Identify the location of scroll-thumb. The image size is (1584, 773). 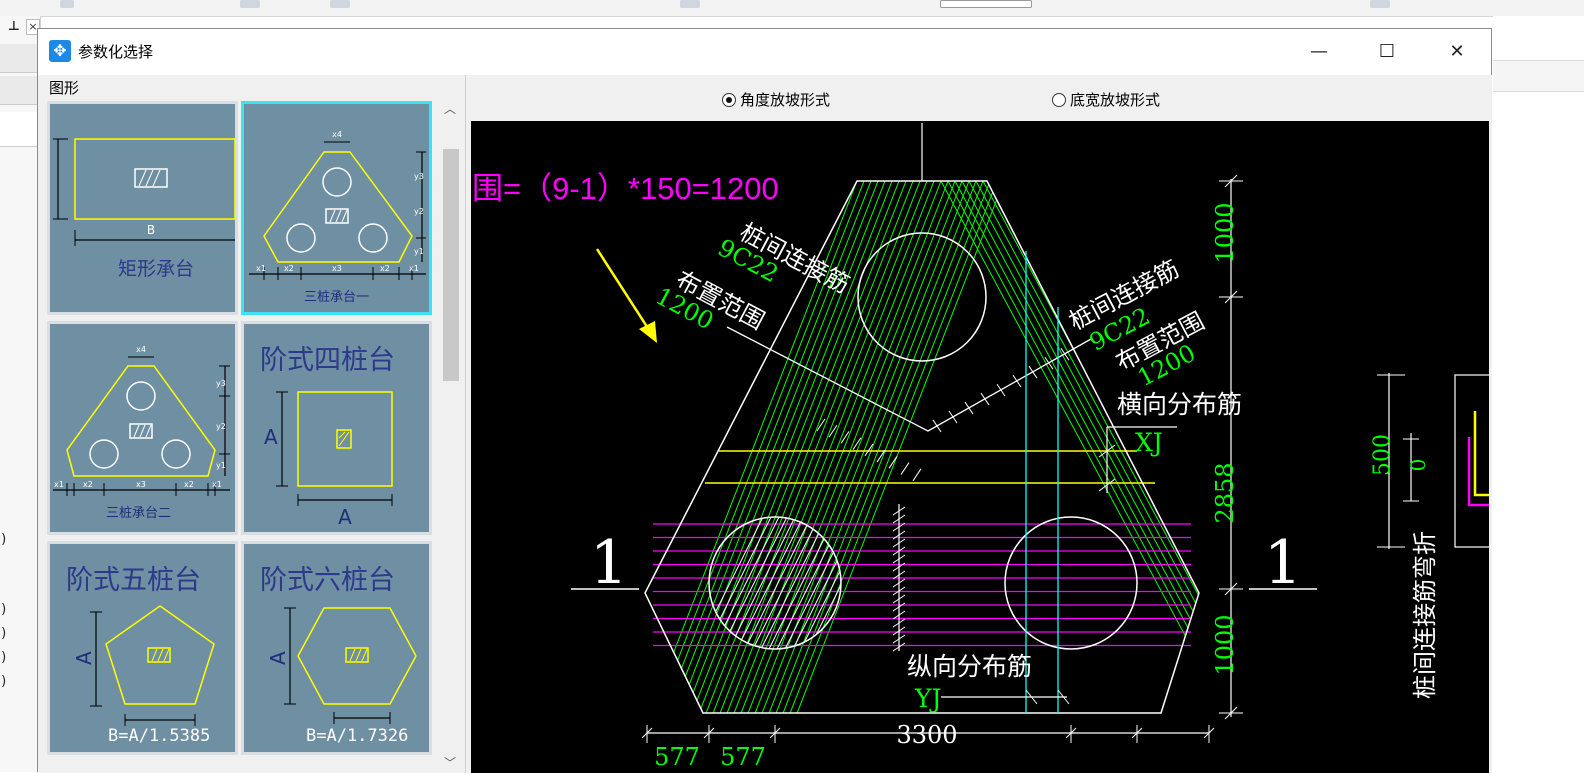
(451, 265).